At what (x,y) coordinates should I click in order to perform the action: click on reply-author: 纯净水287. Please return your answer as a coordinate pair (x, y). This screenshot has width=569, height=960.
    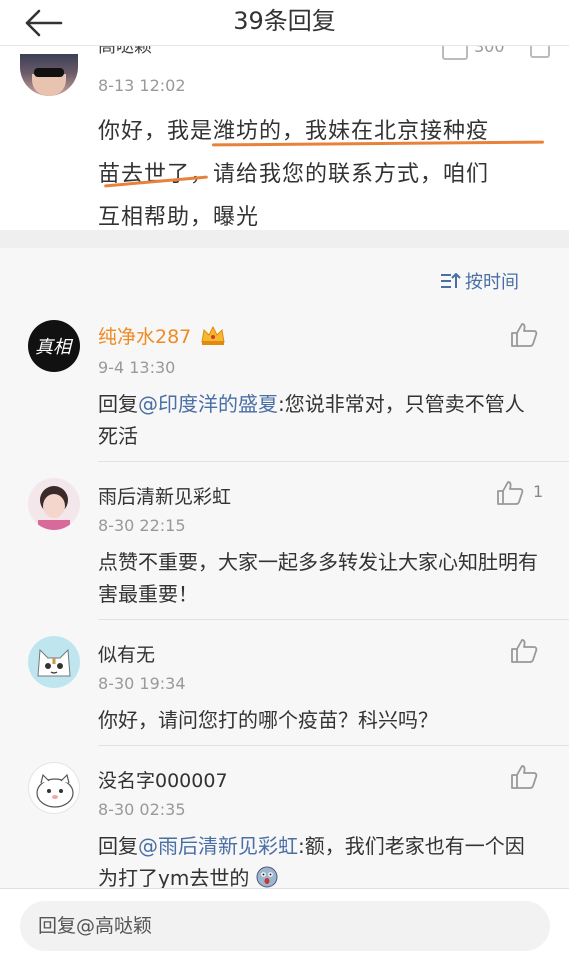
    Looking at the image, I should click on (144, 335).